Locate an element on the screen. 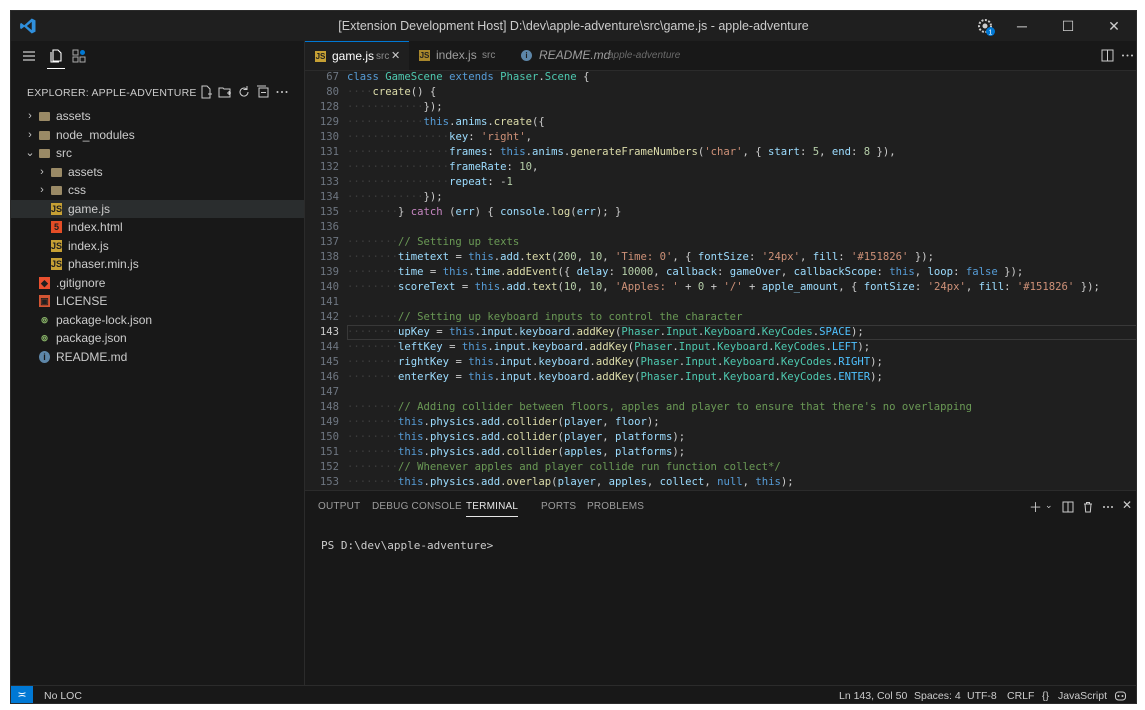 This screenshot has height=710, width=1145. line-number: 150 is located at coordinates (329, 437).